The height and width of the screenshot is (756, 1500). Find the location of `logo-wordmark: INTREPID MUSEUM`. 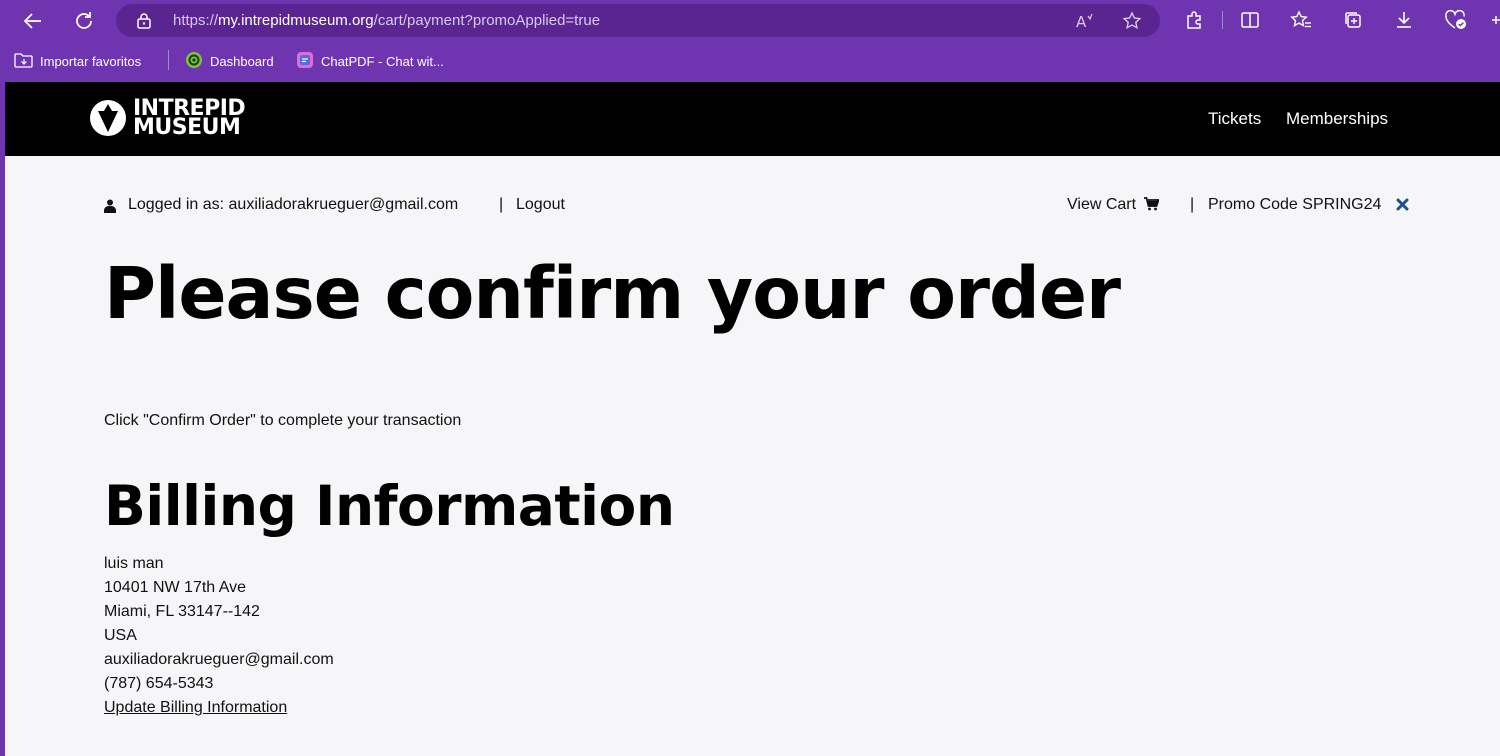

logo-wordmark: INTREPID MUSEUM is located at coordinates (189, 119).